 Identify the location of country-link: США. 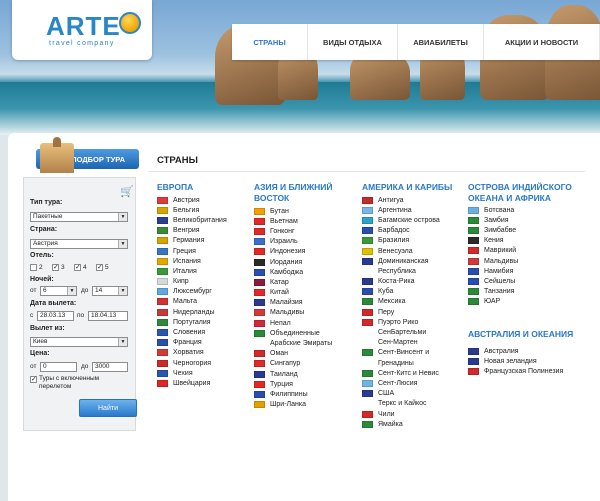
(401, 394).